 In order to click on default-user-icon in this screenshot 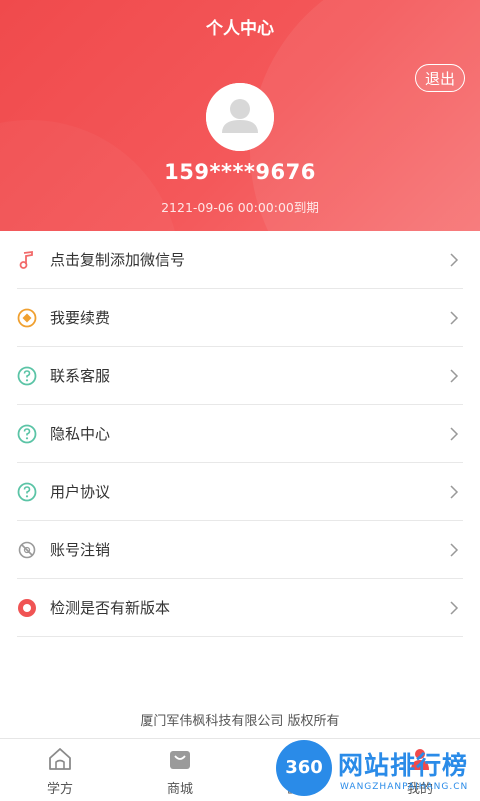, I will do `click(240, 117)`.